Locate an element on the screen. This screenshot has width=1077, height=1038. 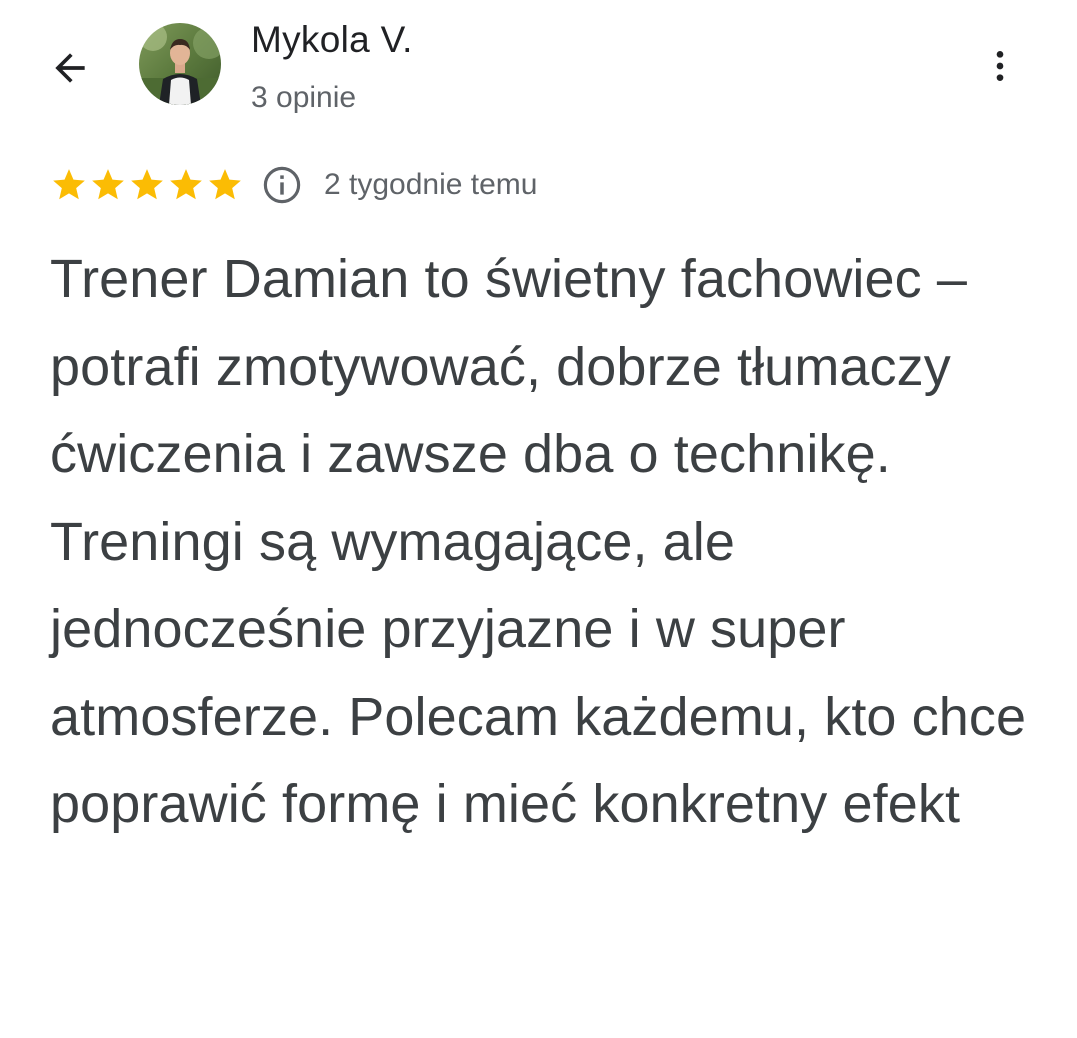
review-date: 2 tygodnie temu is located at coordinates (431, 184).